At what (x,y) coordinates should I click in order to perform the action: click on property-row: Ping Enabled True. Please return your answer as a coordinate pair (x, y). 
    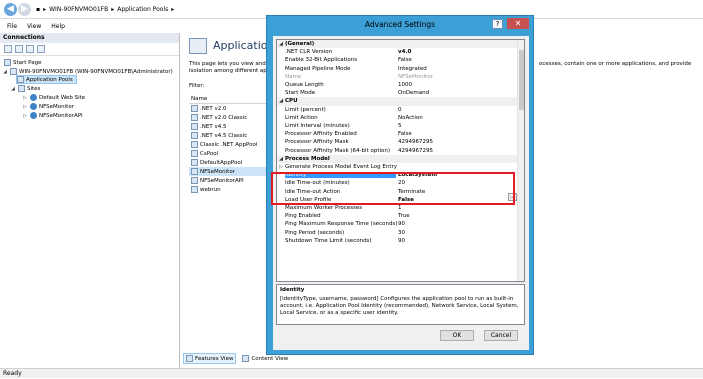
    Looking at the image, I should click on (397, 216).